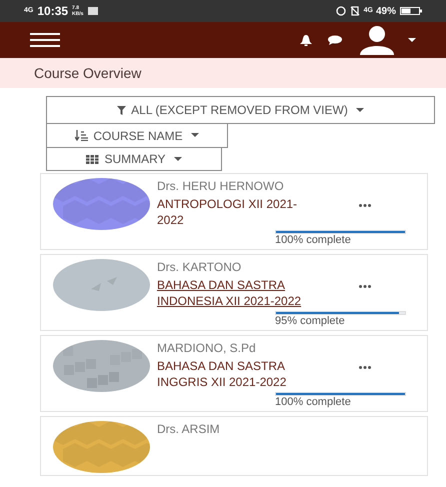 Image resolution: width=446 pixels, height=487 pixels. I want to click on course-card: MARDIONO, S.Pd BAHASA DAN SASTRA INGGRIS XII 2021-2022 100% complete, so click(234, 373).